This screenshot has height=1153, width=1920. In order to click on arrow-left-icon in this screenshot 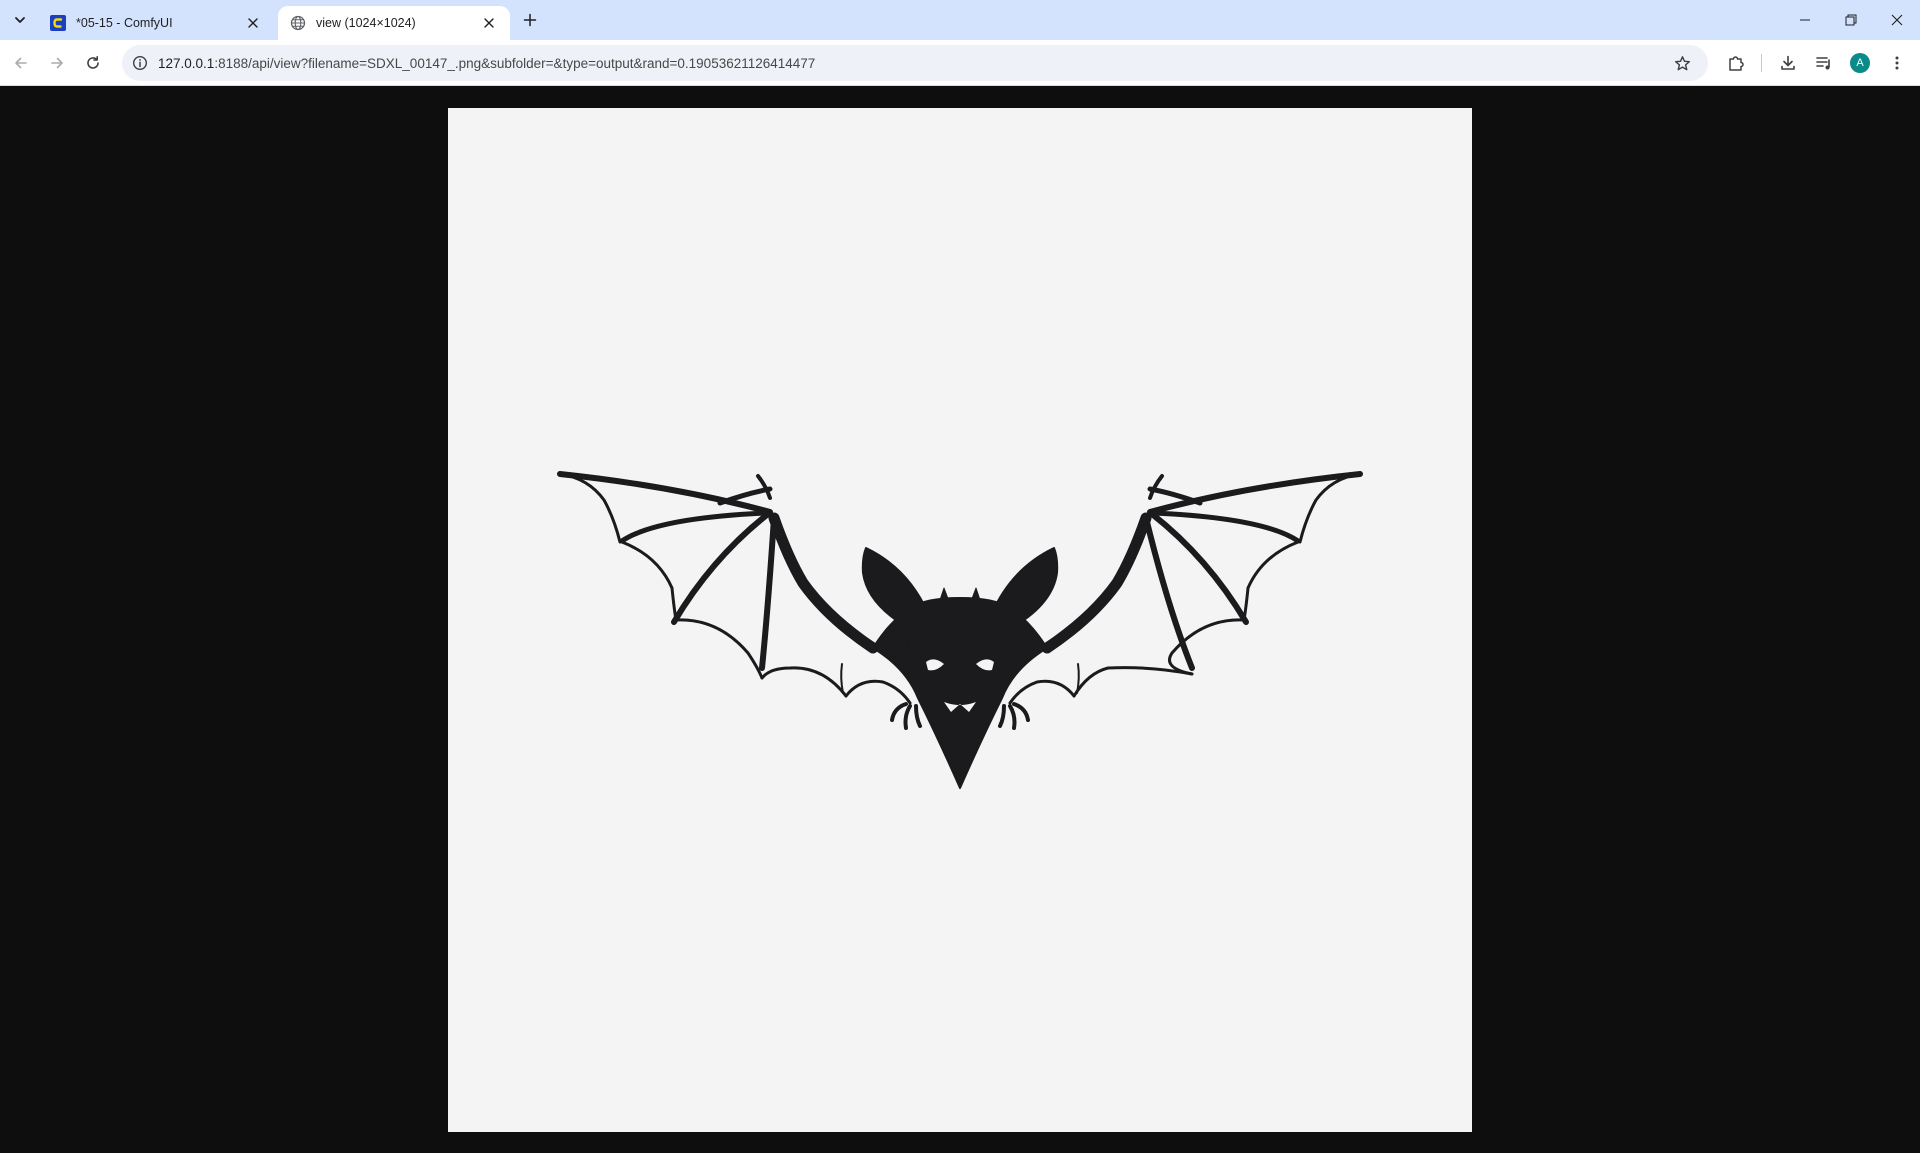, I will do `click(21, 63)`.